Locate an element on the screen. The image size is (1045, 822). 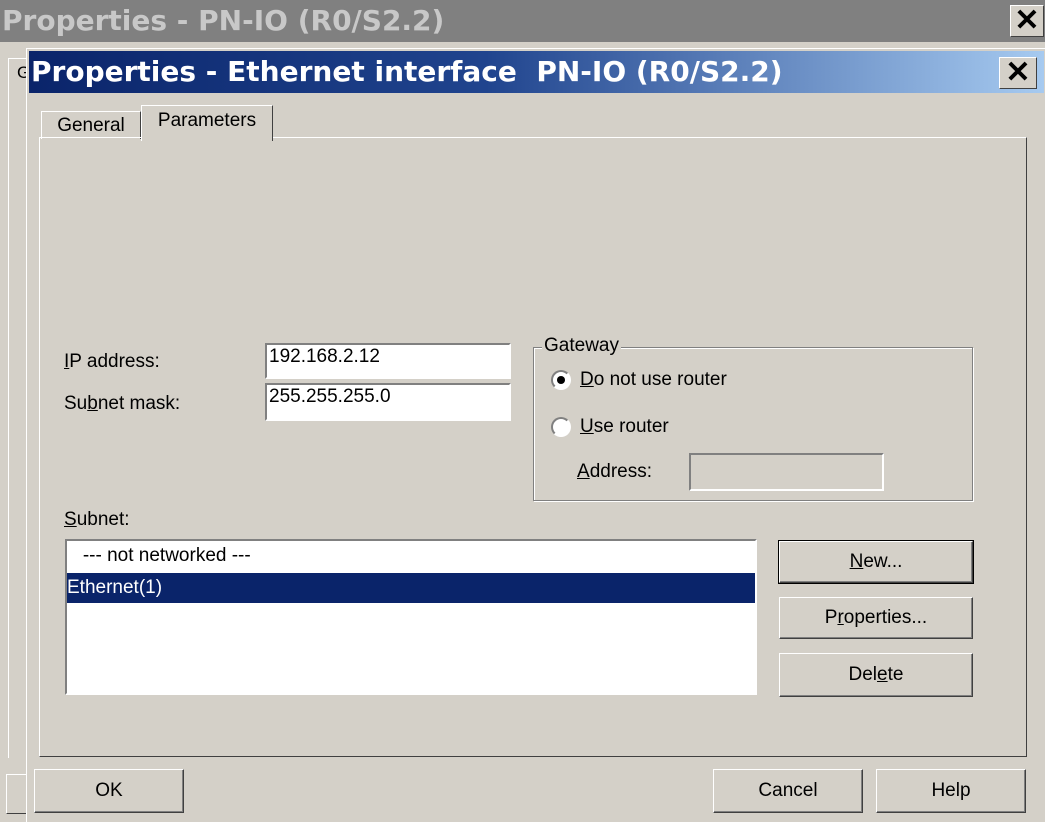
cancel-button: Cancel is located at coordinates (788, 791).